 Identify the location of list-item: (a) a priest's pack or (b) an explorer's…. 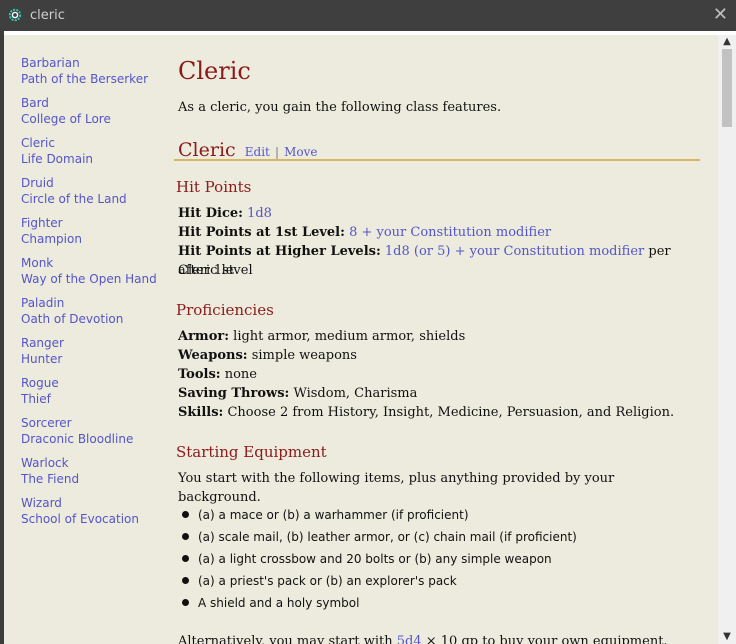
(319, 581).